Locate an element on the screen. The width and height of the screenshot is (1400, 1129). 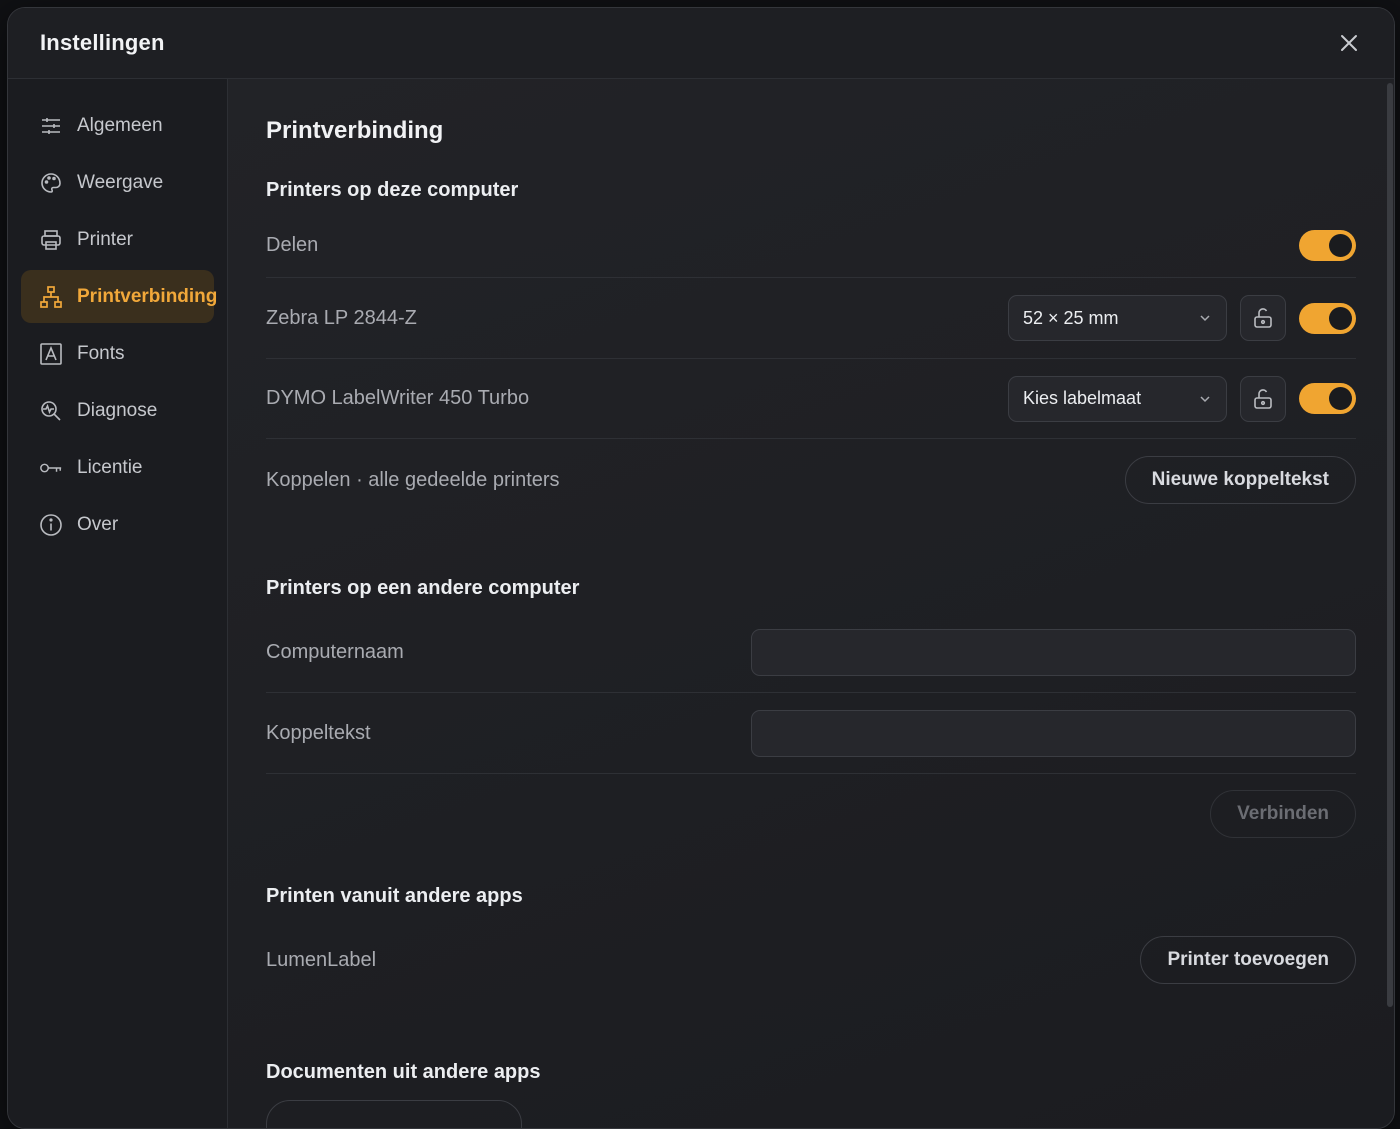
share-toggle is located at coordinates (1327, 245).